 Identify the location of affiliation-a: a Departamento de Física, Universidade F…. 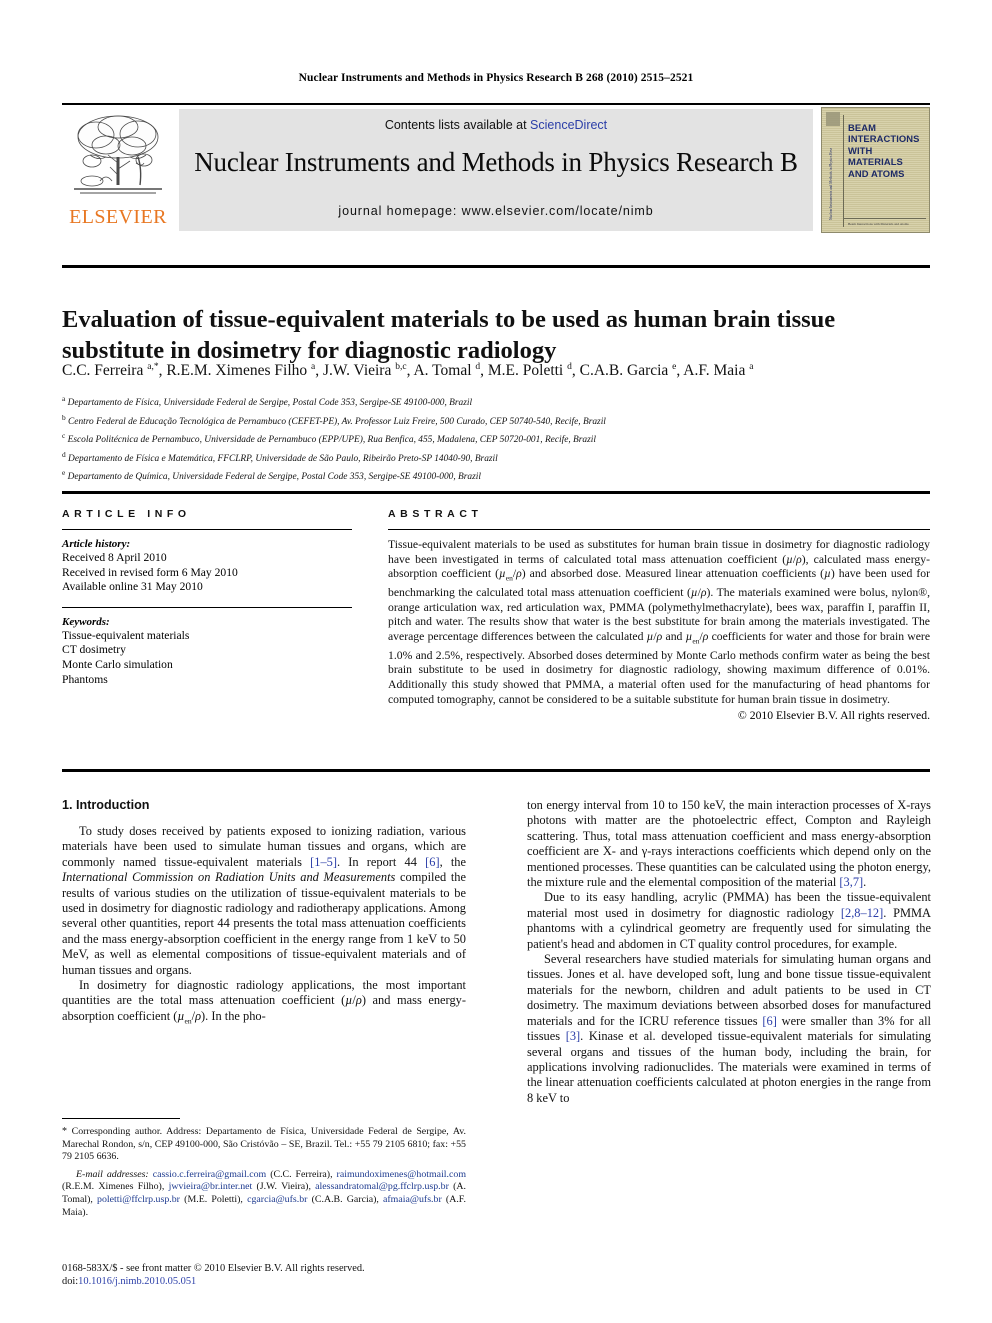
(267, 401).